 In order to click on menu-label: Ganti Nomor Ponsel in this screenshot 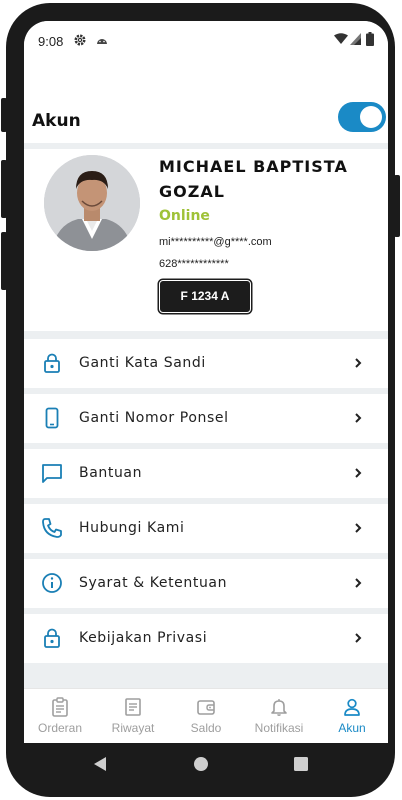, I will do `click(154, 418)`.